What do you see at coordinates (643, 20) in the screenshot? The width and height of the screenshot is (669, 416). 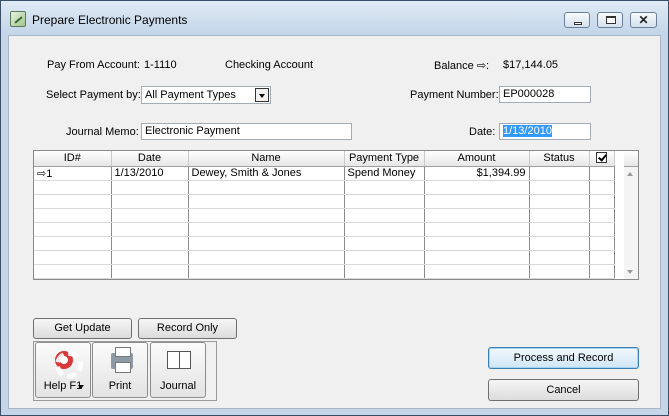 I see `close-button: ✕` at bounding box center [643, 20].